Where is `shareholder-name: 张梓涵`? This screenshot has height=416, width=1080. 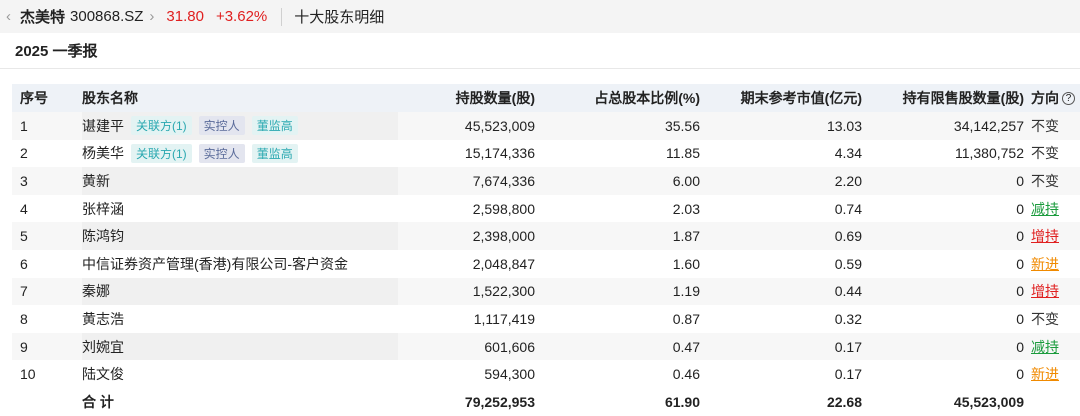 shareholder-name: 张梓涵 is located at coordinates (103, 209).